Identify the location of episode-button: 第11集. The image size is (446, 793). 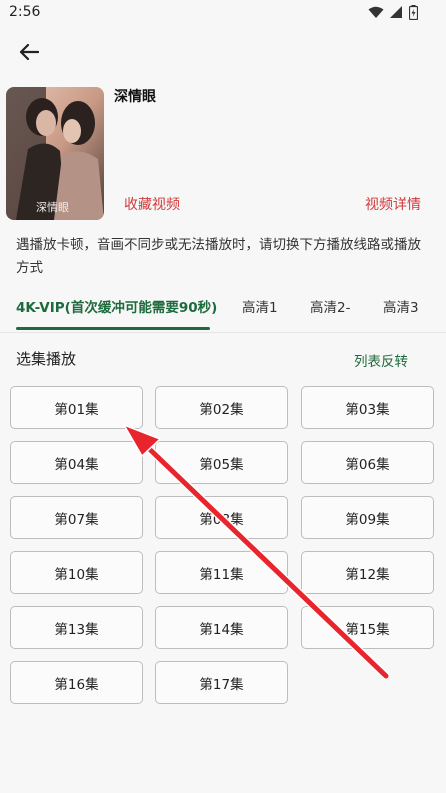
(221, 572).